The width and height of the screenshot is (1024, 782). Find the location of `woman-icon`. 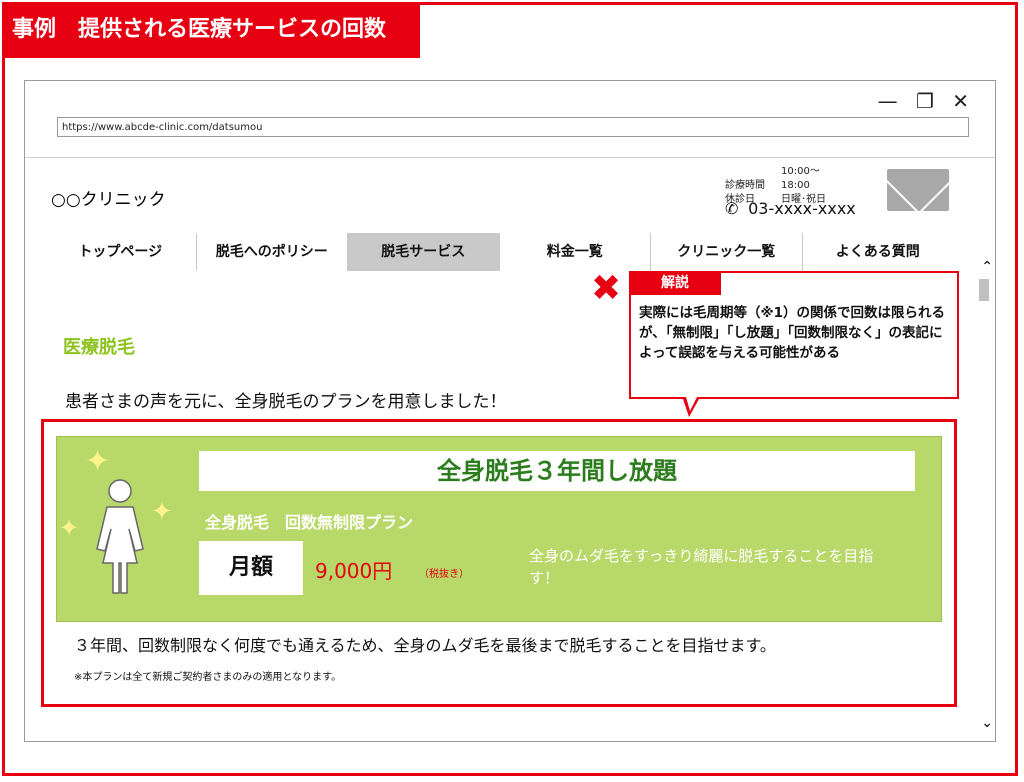

woman-icon is located at coordinates (120, 536).